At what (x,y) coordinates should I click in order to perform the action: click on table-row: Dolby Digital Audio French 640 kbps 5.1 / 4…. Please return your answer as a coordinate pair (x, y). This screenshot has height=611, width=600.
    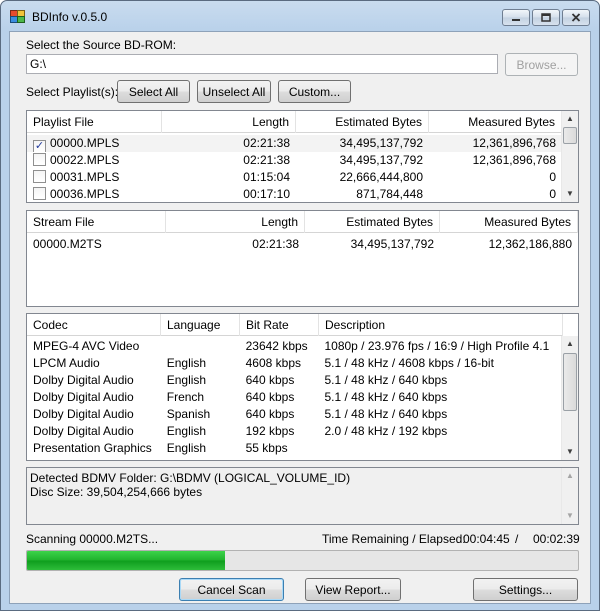
    Looking at the image, I should click on (294, 397).